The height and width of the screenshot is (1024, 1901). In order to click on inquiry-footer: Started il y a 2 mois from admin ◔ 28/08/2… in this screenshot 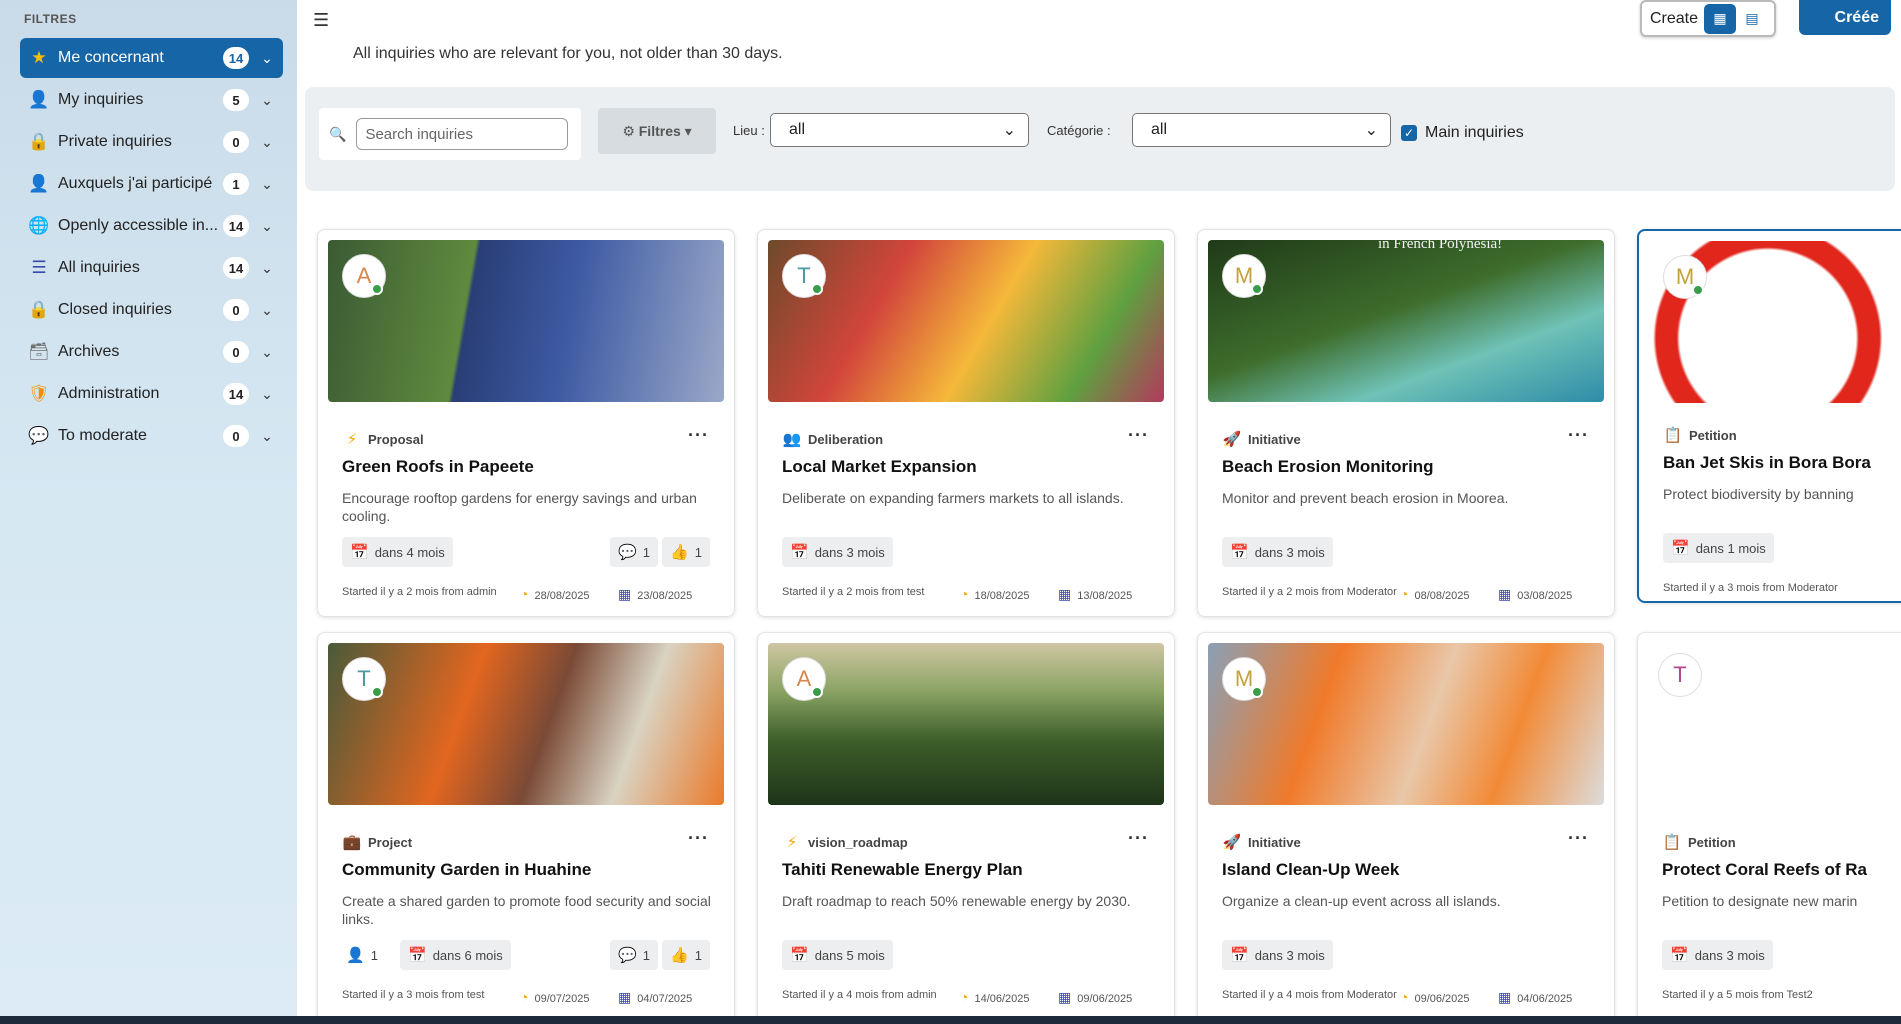, I will do `click(526, 593)`.